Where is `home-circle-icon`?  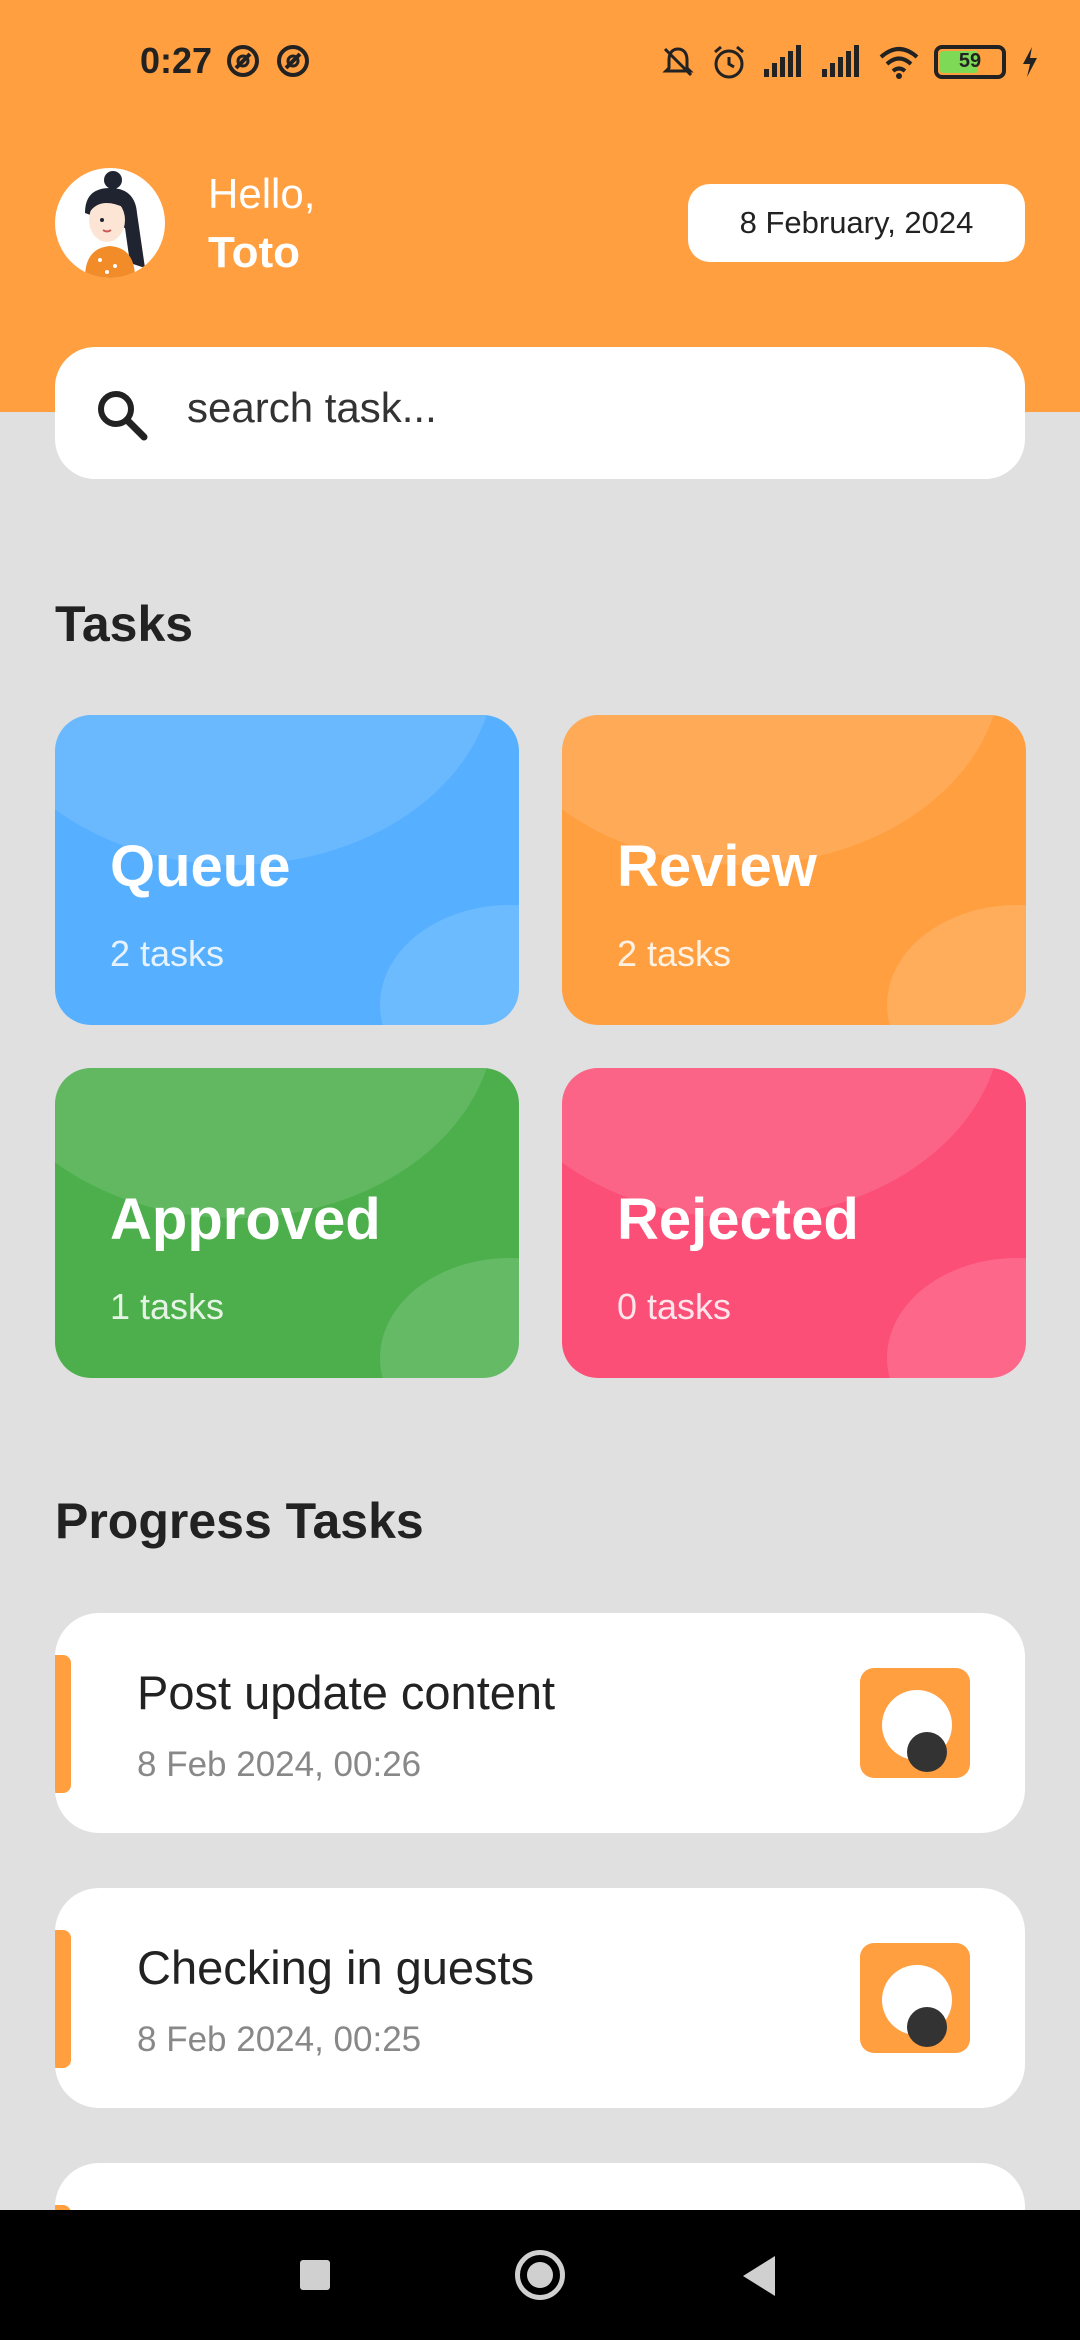
home-circle-icon is located at coordinates (540, 2275).